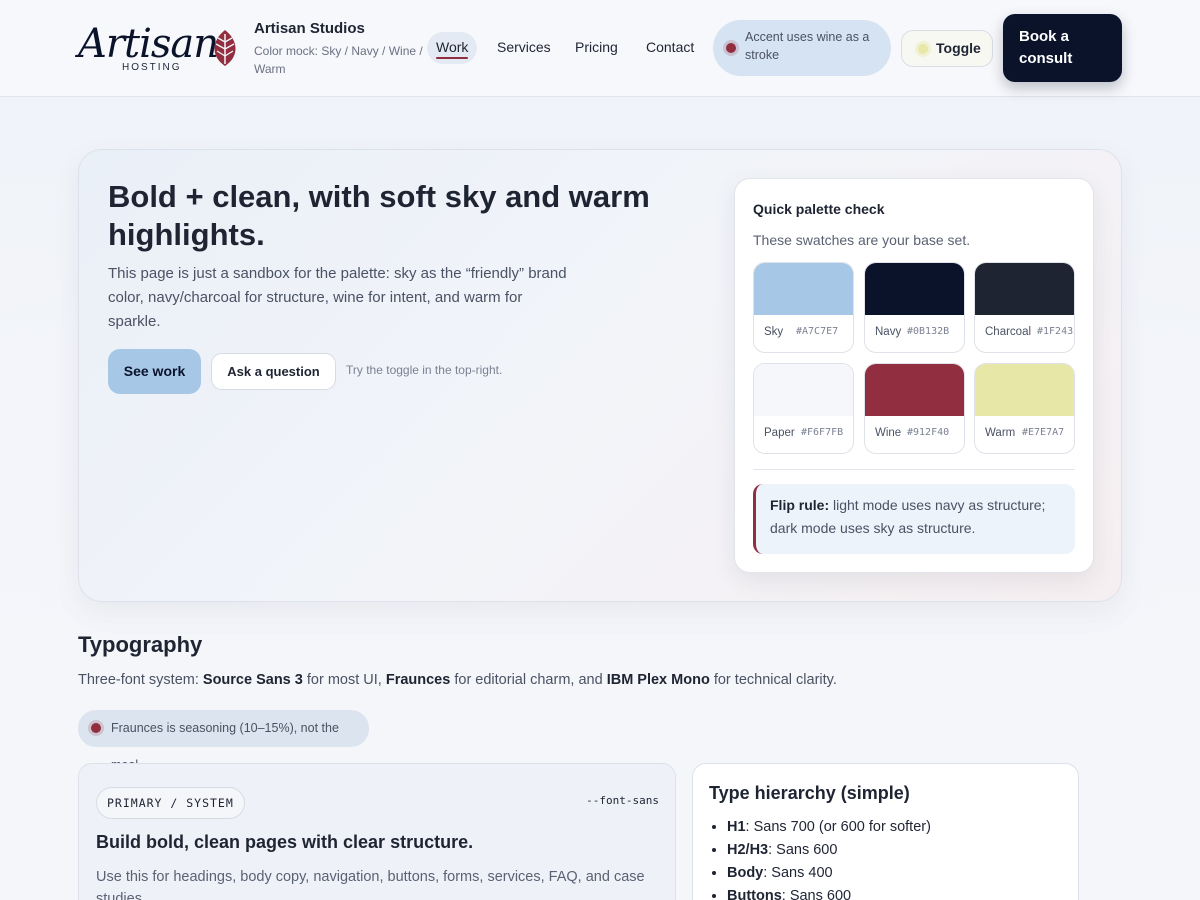 This screenshot has height=900, width=1200. What do you see at coordinates (1056, 331) in the screenshot?
I see `swatch-hex: #1F2433` at bounding box center [1056, 331].